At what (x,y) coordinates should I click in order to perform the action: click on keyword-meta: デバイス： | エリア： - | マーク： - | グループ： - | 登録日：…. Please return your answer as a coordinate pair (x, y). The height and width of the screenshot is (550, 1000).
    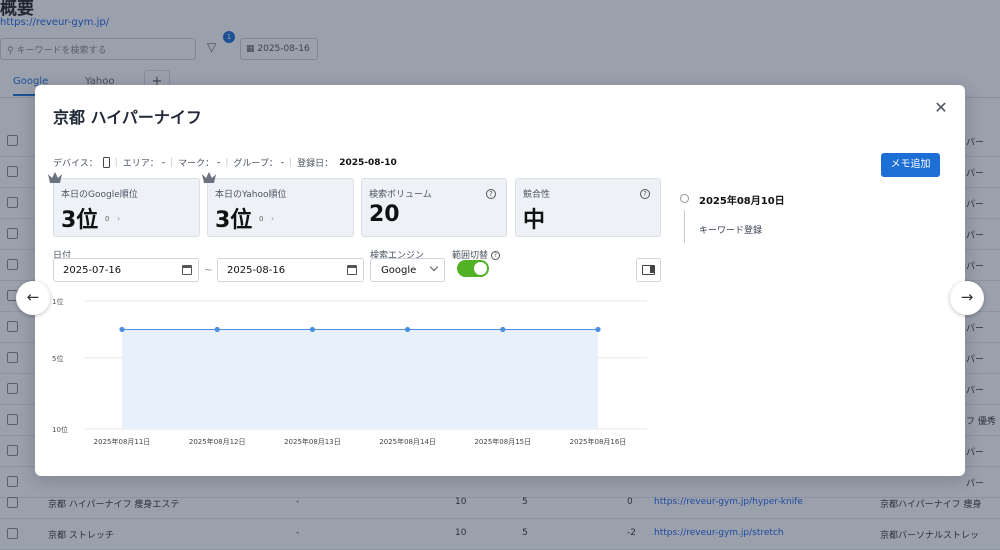
    Looking at the image, I should click on (225, 162).